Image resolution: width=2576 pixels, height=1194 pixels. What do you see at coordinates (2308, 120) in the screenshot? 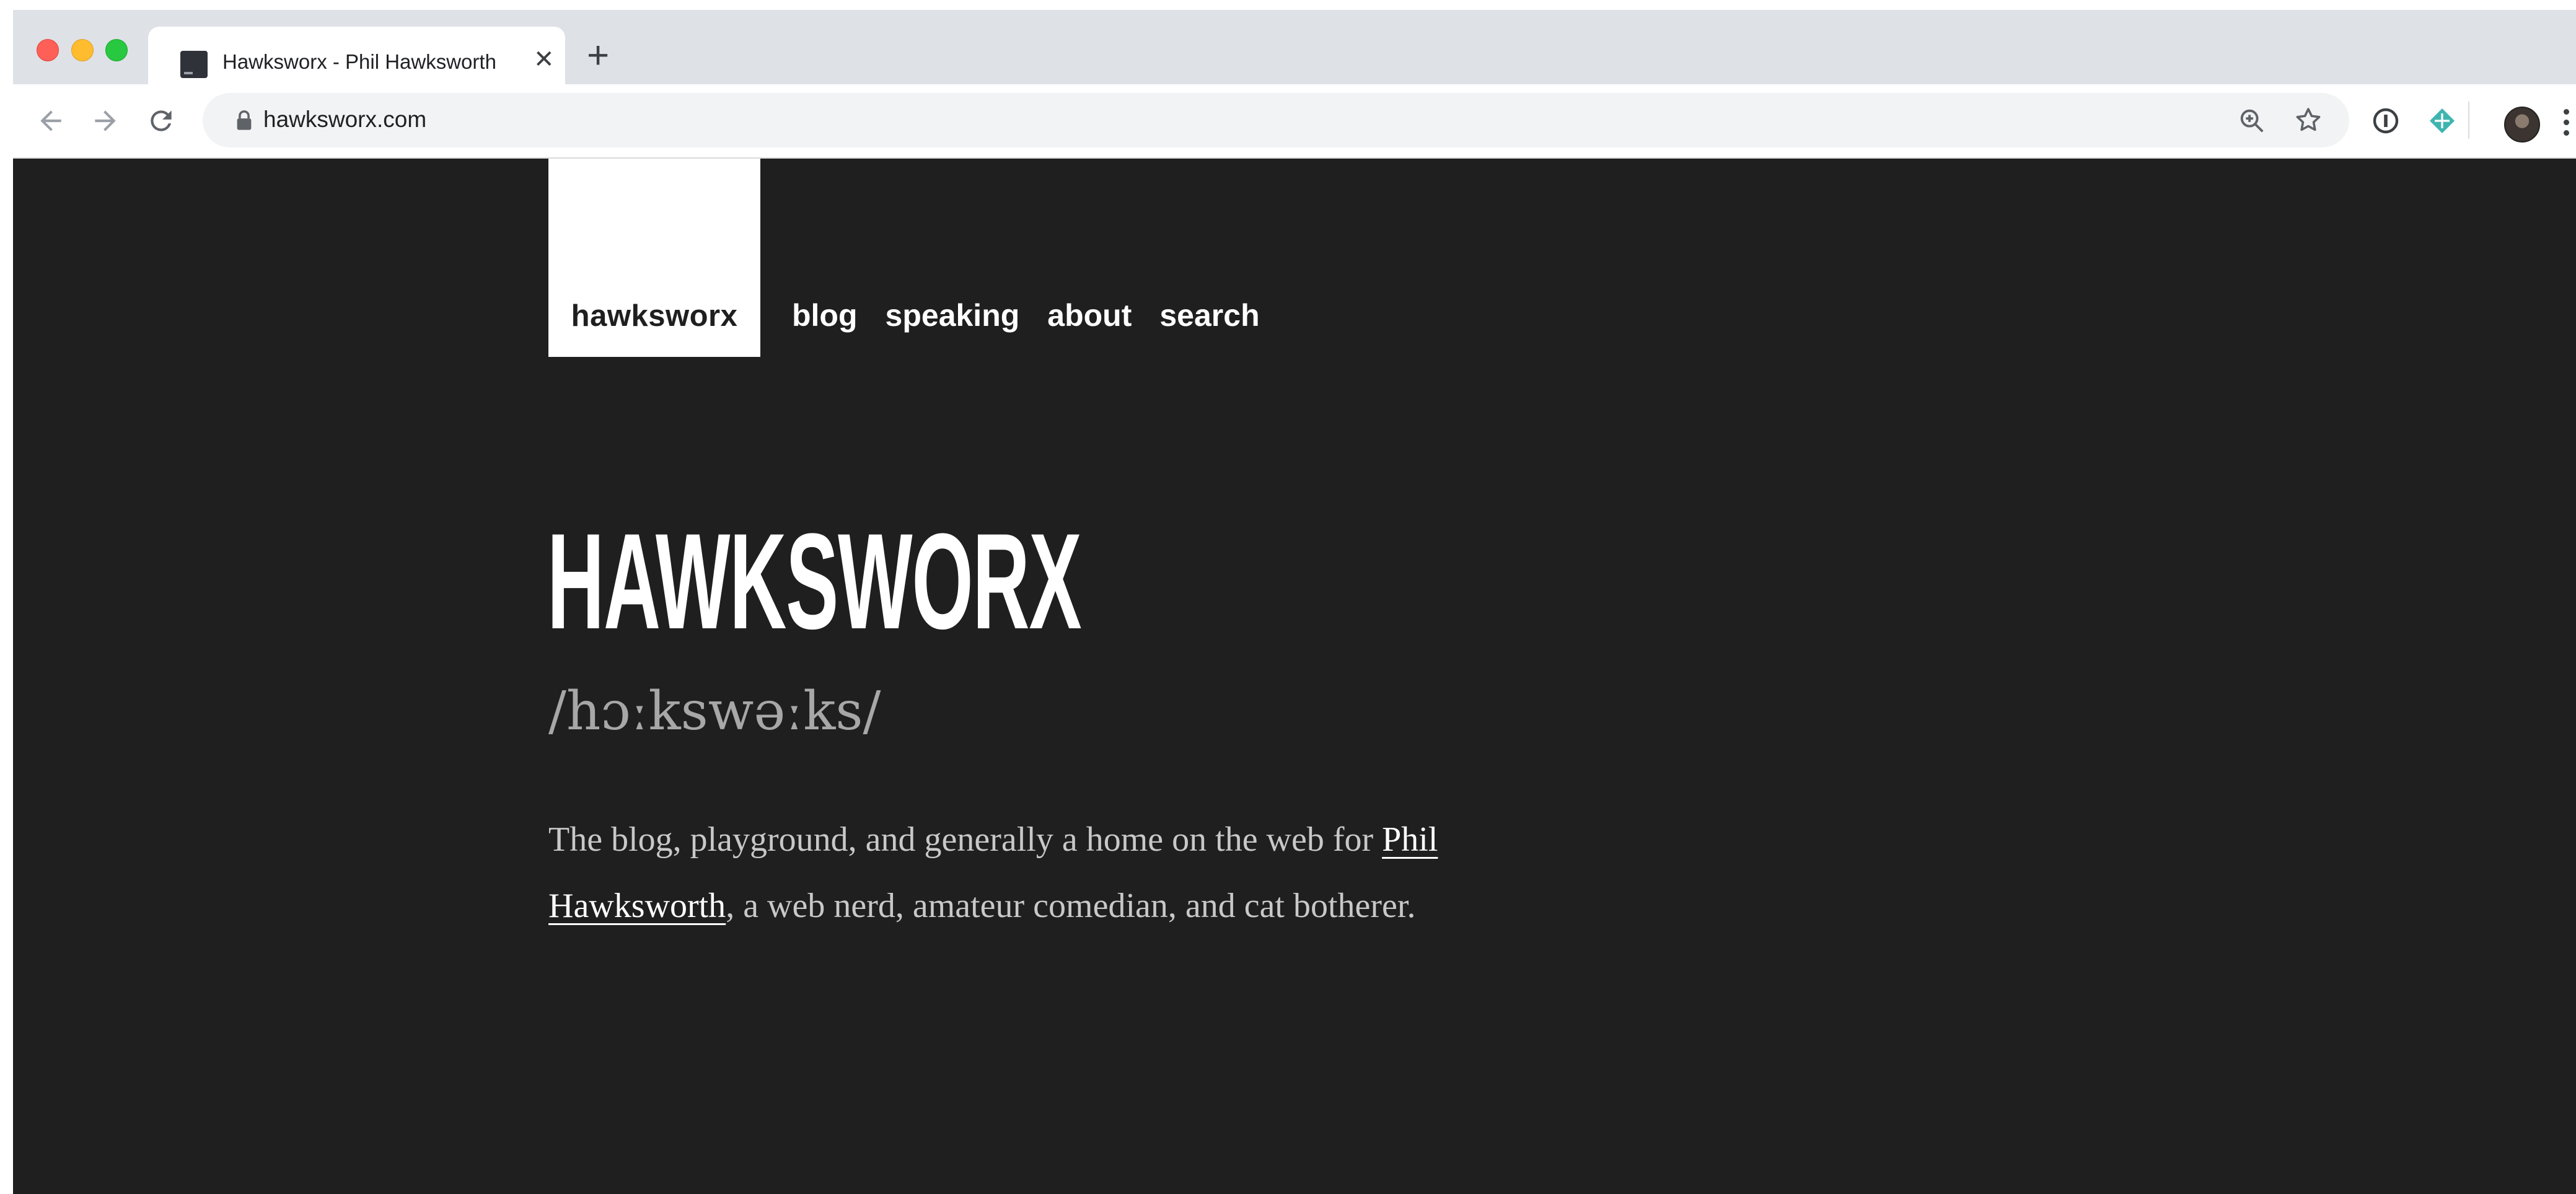
I see `bookmark-star-icon` at bounding box center [2308, 120].